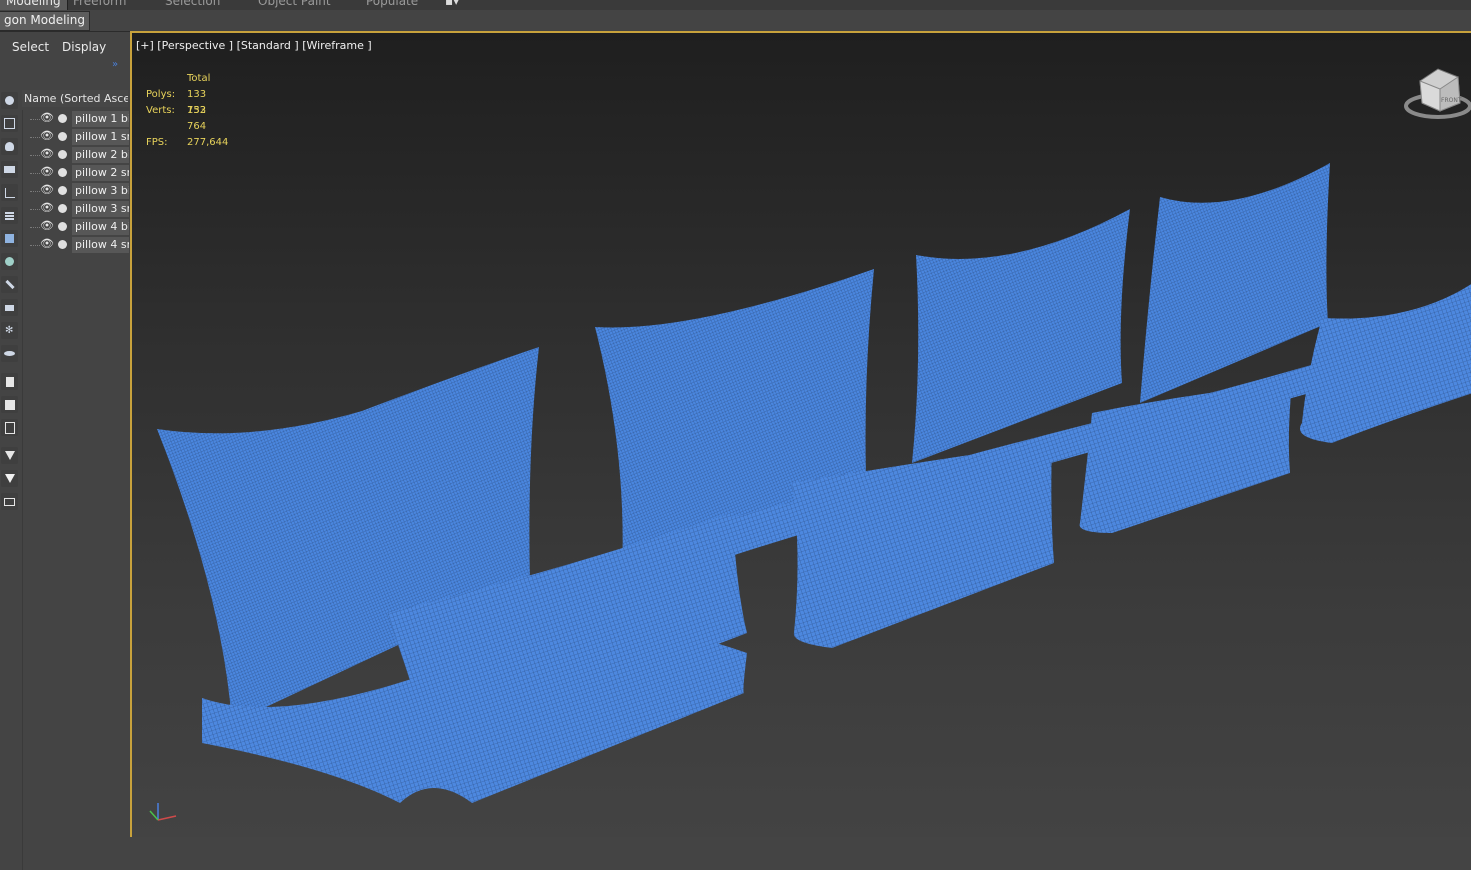  I want to click on list-item: 👁 pillow 1 small, so click(75, 137).